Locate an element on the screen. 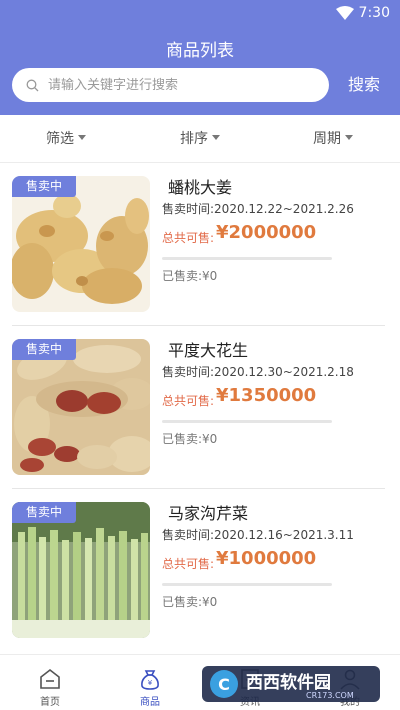  sale-time: 售卖时间:2020.12.30~2021.2.18 is located at coordinates (258, 372).